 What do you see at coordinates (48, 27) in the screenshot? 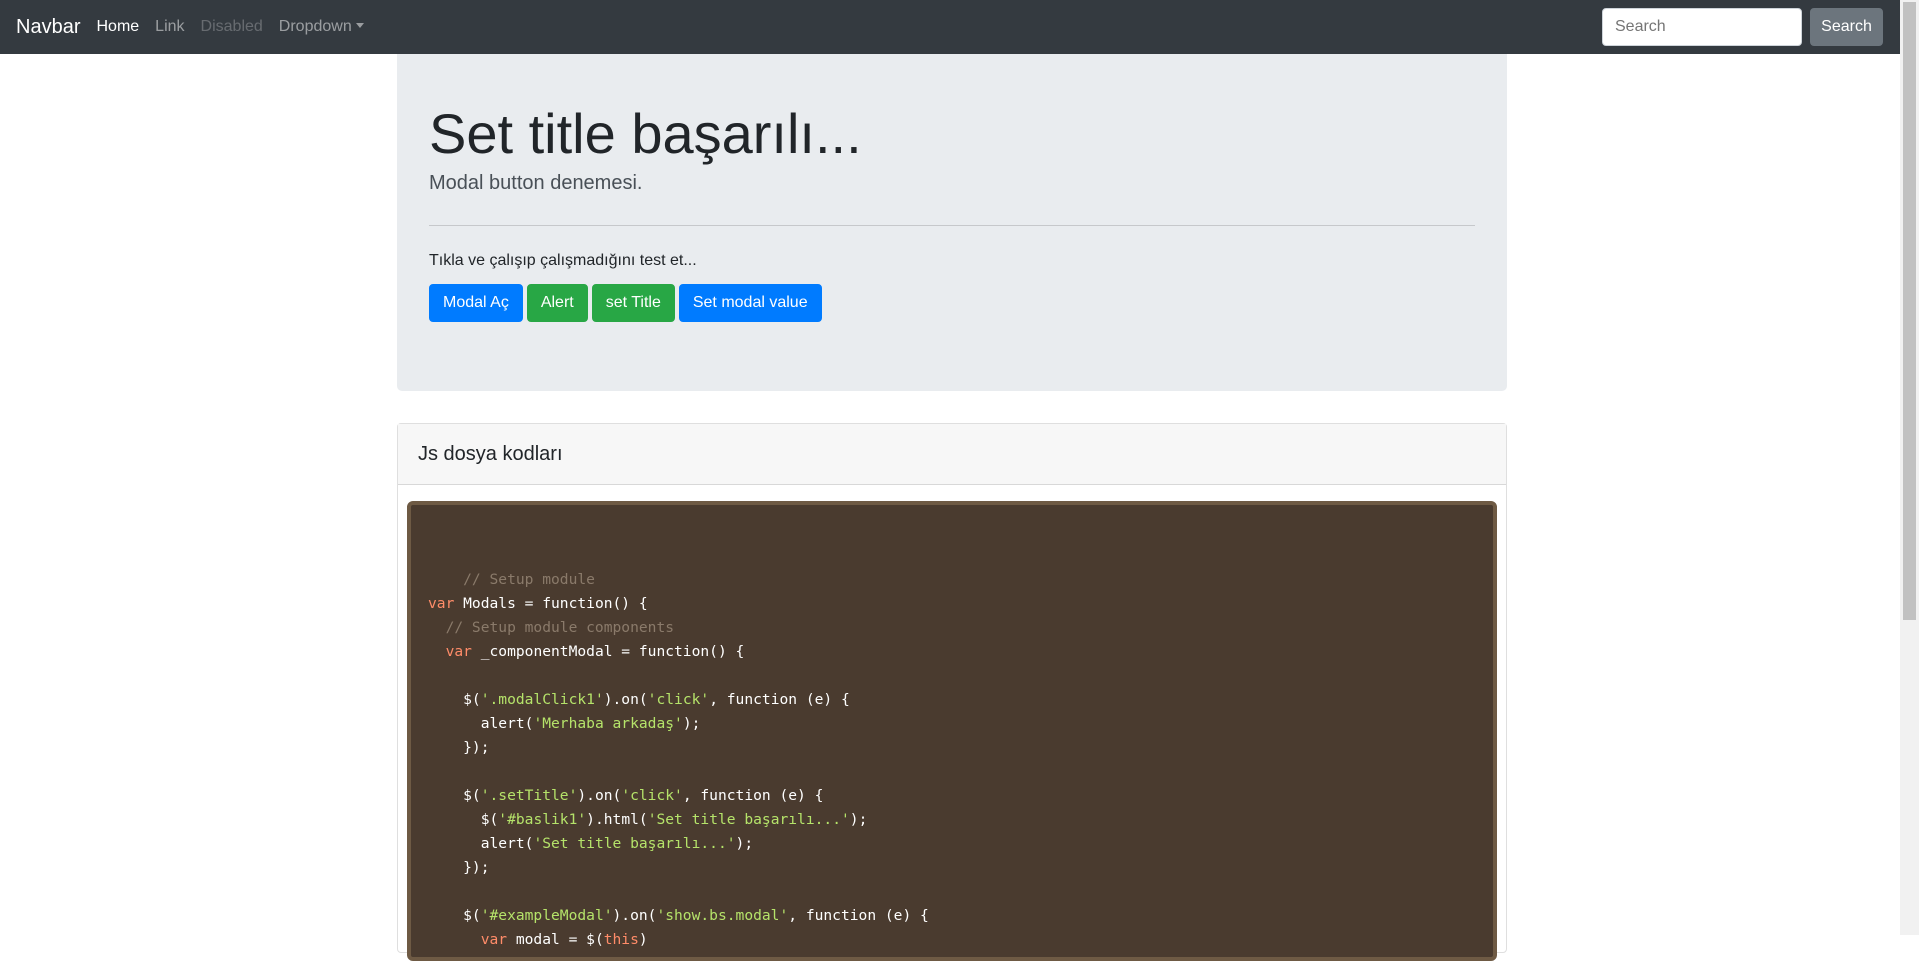
I see `navbar-brand: Navbar` at bounding box center [48, 27].